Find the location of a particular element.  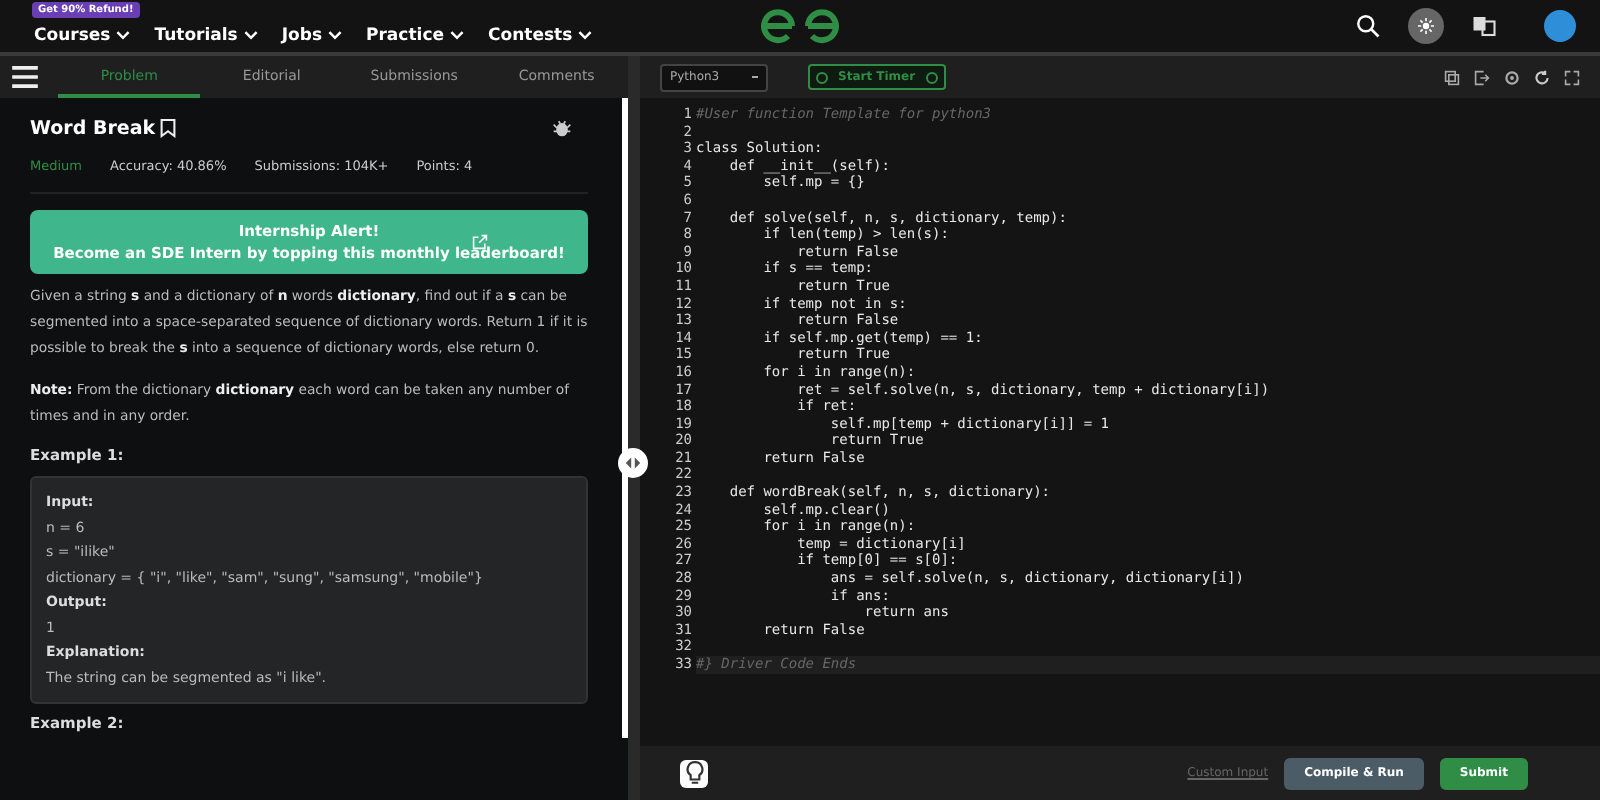

nav-menu: Contests is located at coordinates (540, 35).